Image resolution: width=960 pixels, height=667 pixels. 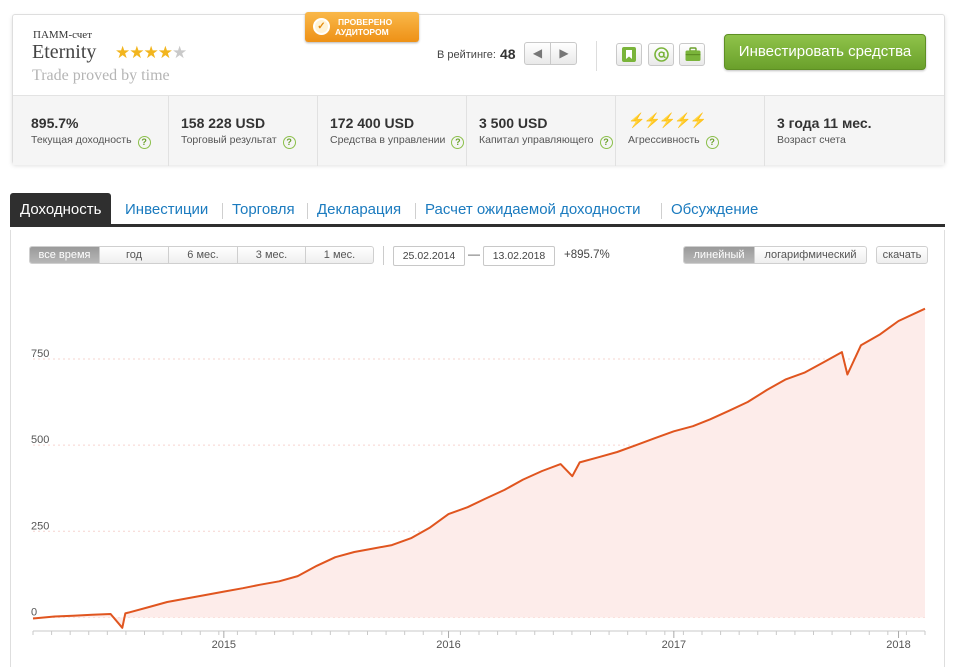 I want to click on scale-selector: линейный логарифмический, so click(x=775, y=255).